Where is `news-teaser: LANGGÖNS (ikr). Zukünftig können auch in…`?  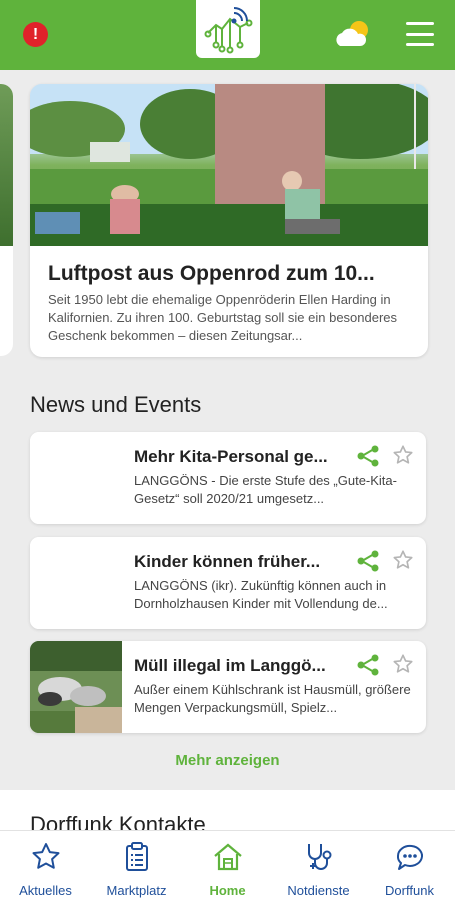
news-teaser: LANGGÖNS (ikr). Zukünftig können auch in… is located at coordinates (261, 594).